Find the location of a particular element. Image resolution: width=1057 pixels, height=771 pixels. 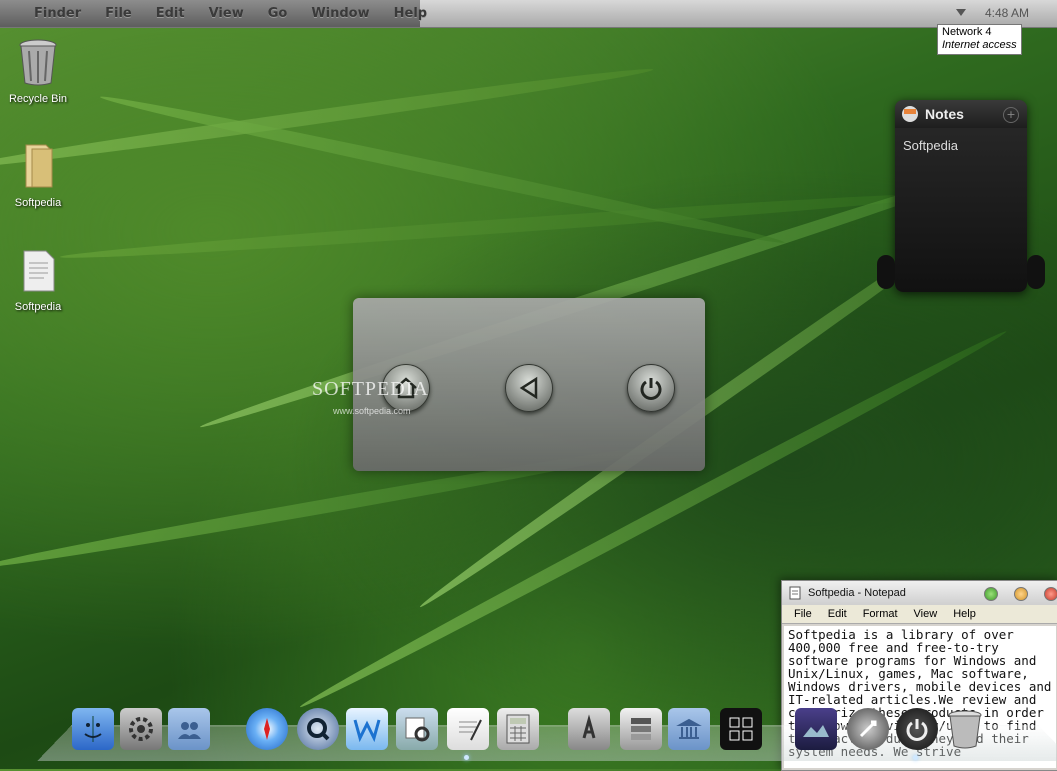

notepad-menu-format: Format is located at coordinates (880, 614).